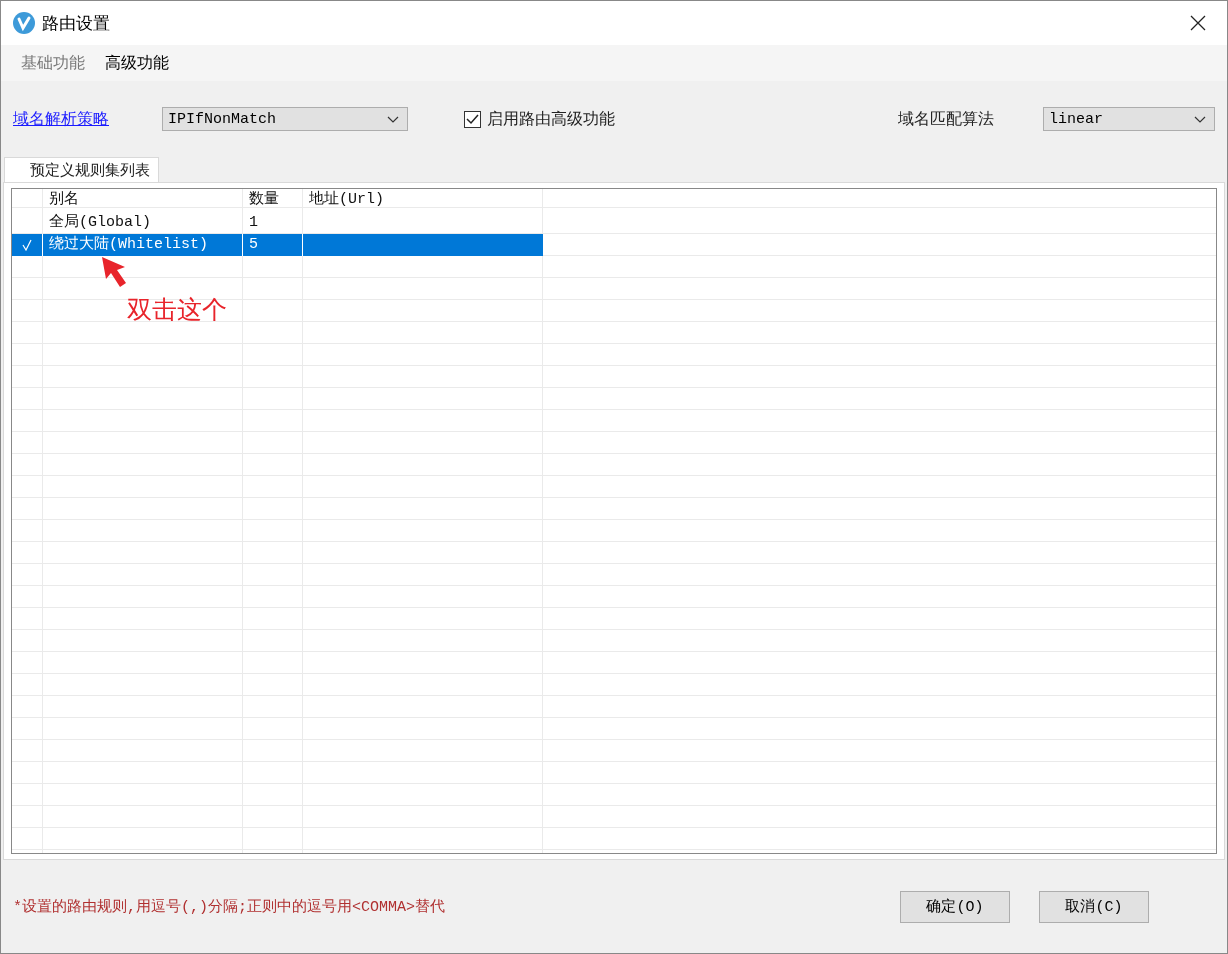 The height and width of the screenshot is (954, 1228). I want to click on close-icon, so click(1198, 23).